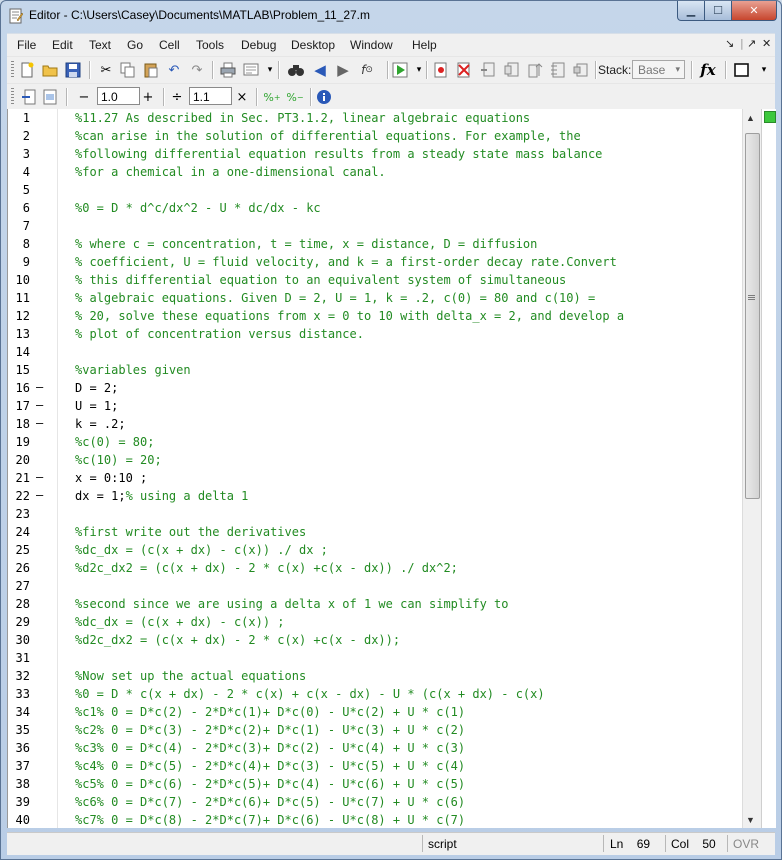 The height and width of the screenshot is (860, 782). Describe the element at coordinates (228, 70) in the screenshot. I see `print-icon` at that location.